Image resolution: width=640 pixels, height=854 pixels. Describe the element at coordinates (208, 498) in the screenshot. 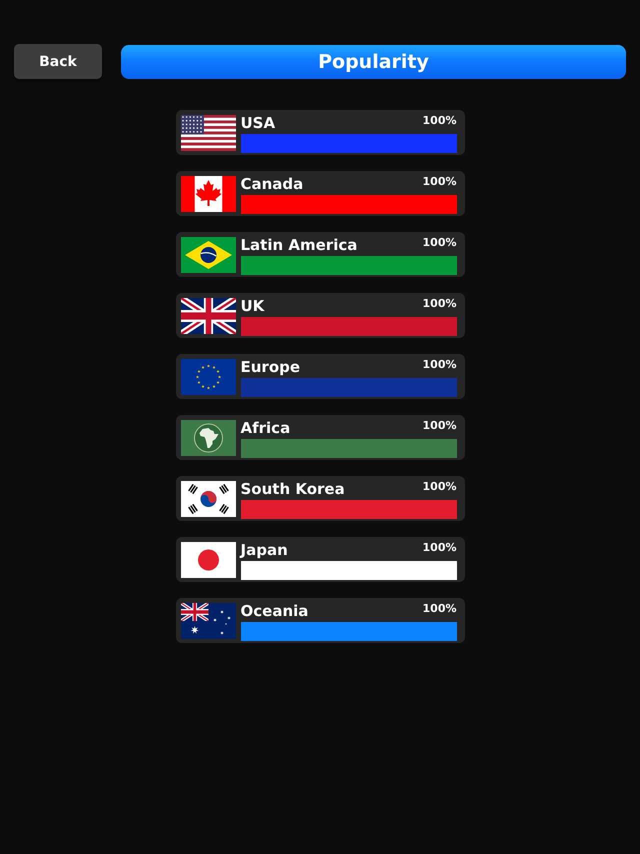

I see `south-korea-flag-icon` at that location.